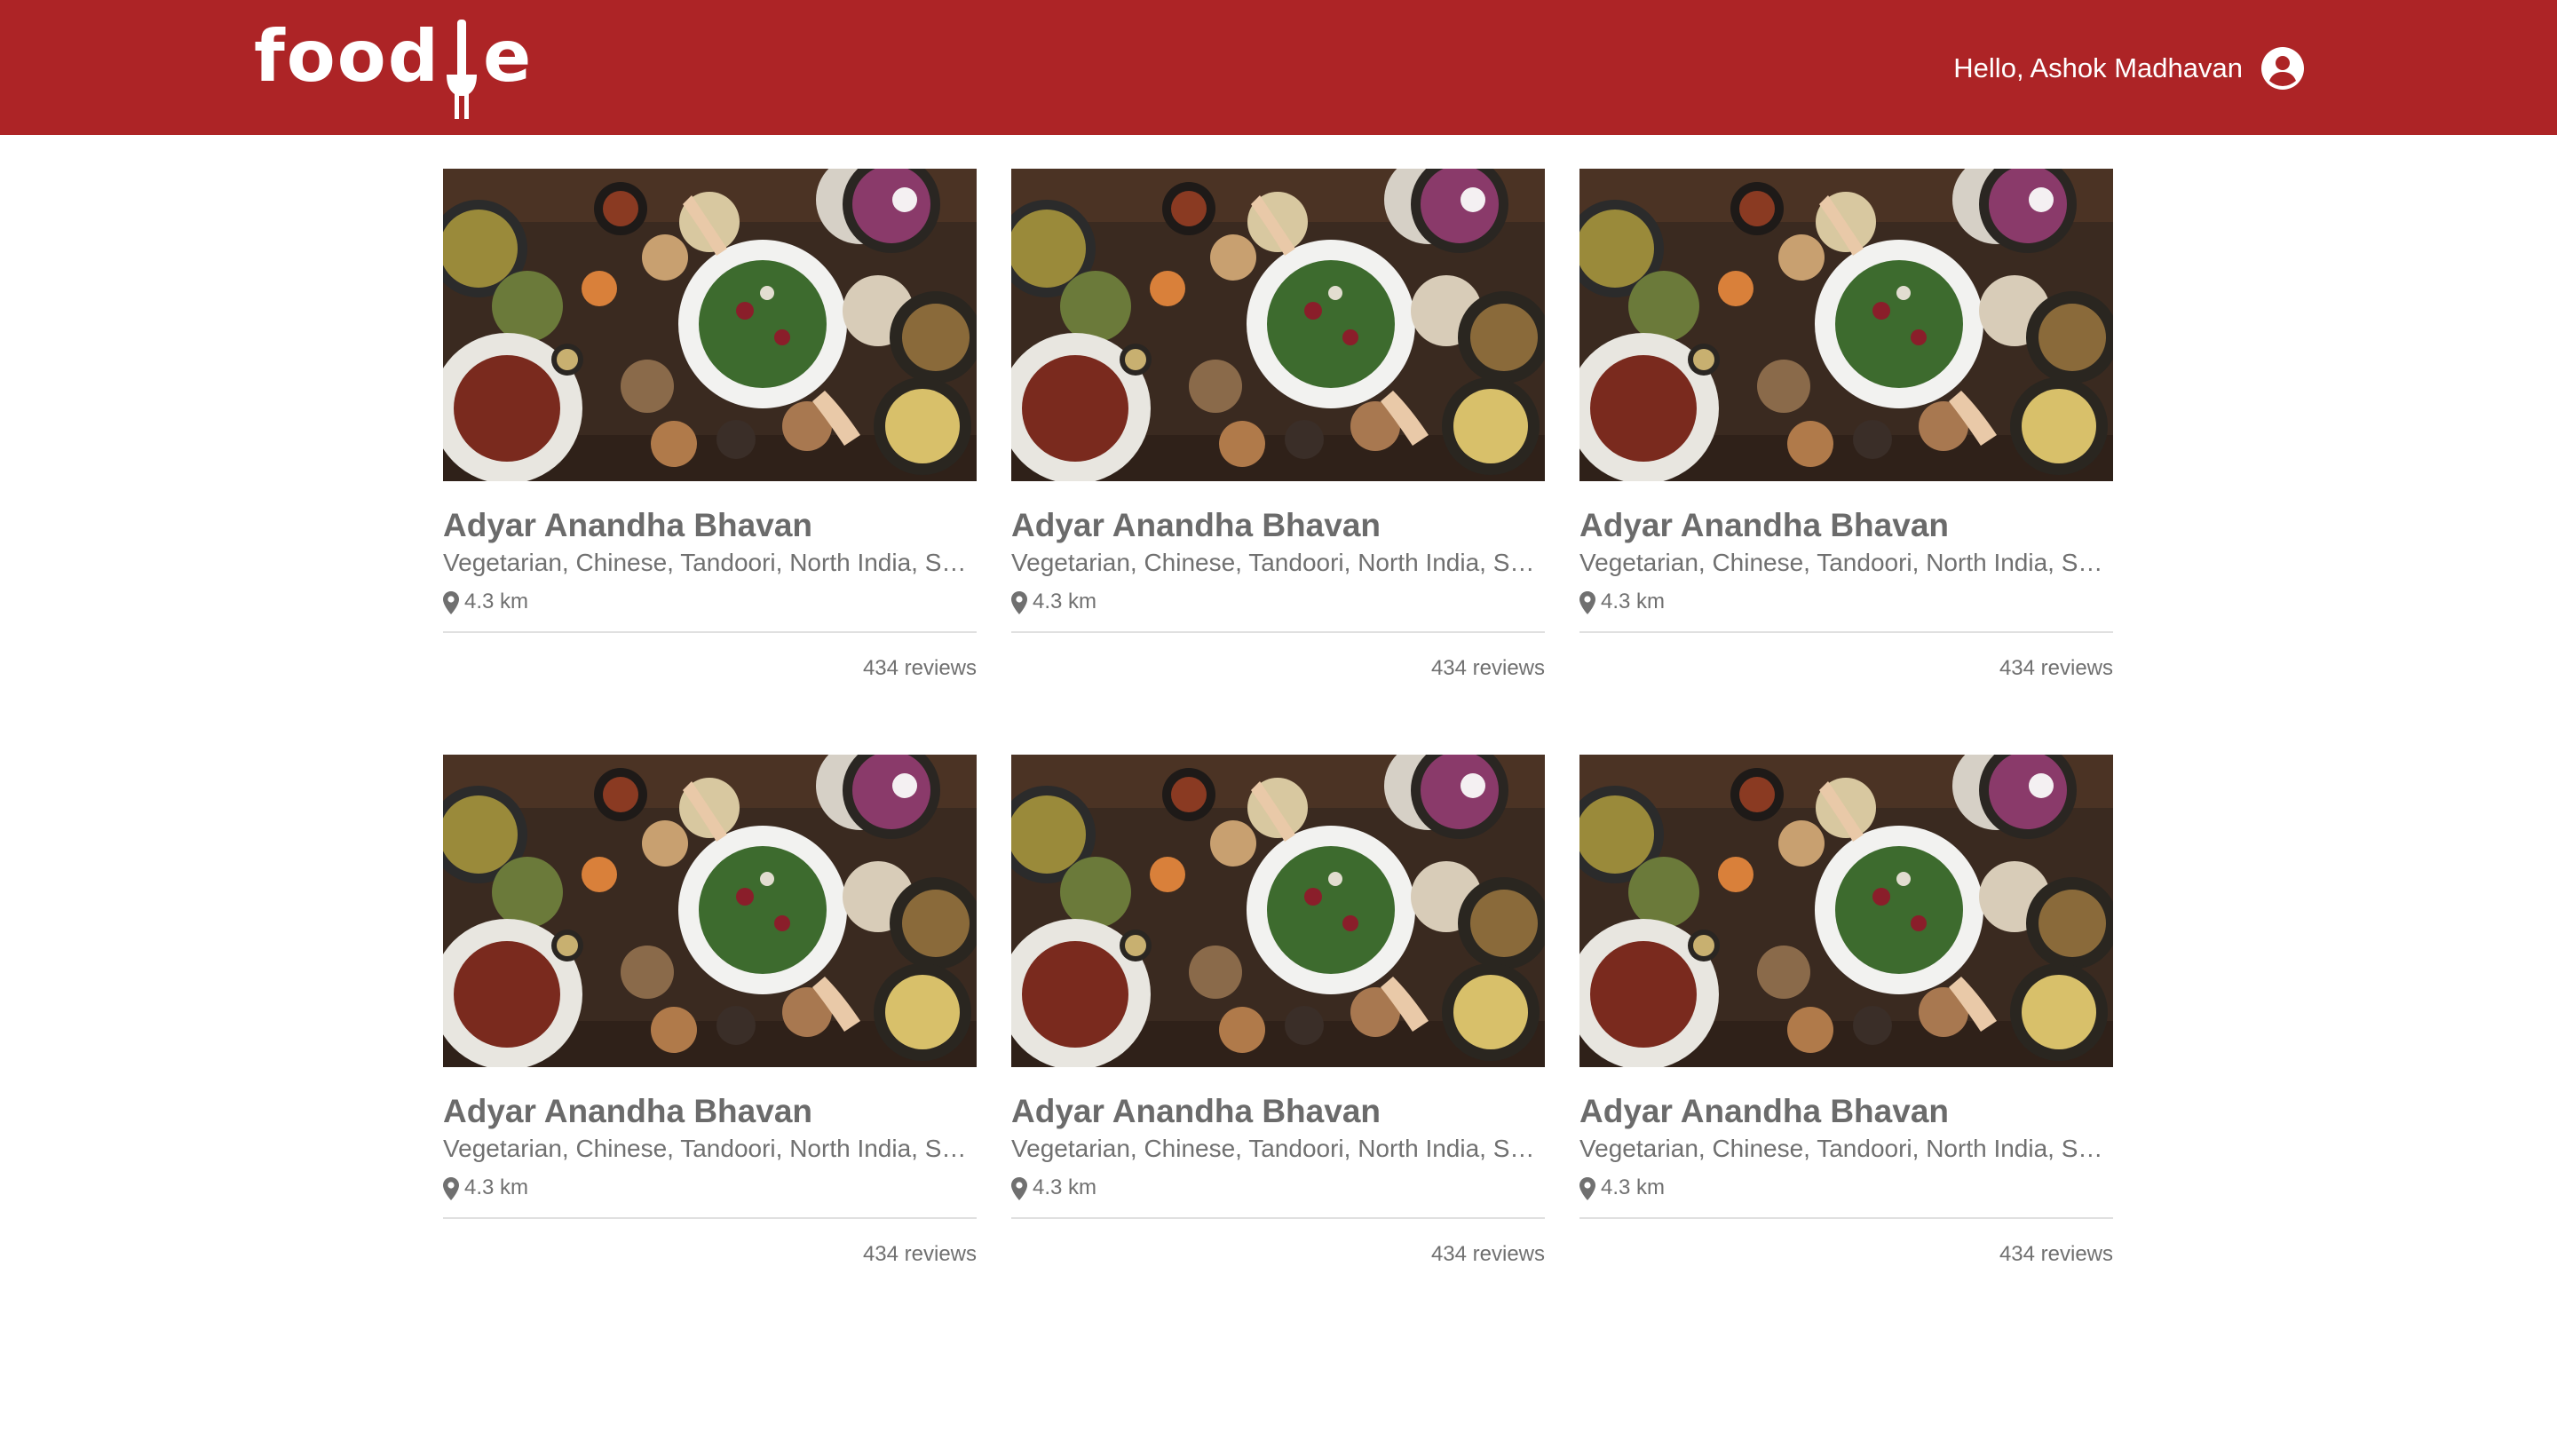 The image size is (2557, 1456). Describe the element at coordinates (2098, 67) in the screenshot. I see `greeting-text: Hello, Ashok Madhavan` at that location.